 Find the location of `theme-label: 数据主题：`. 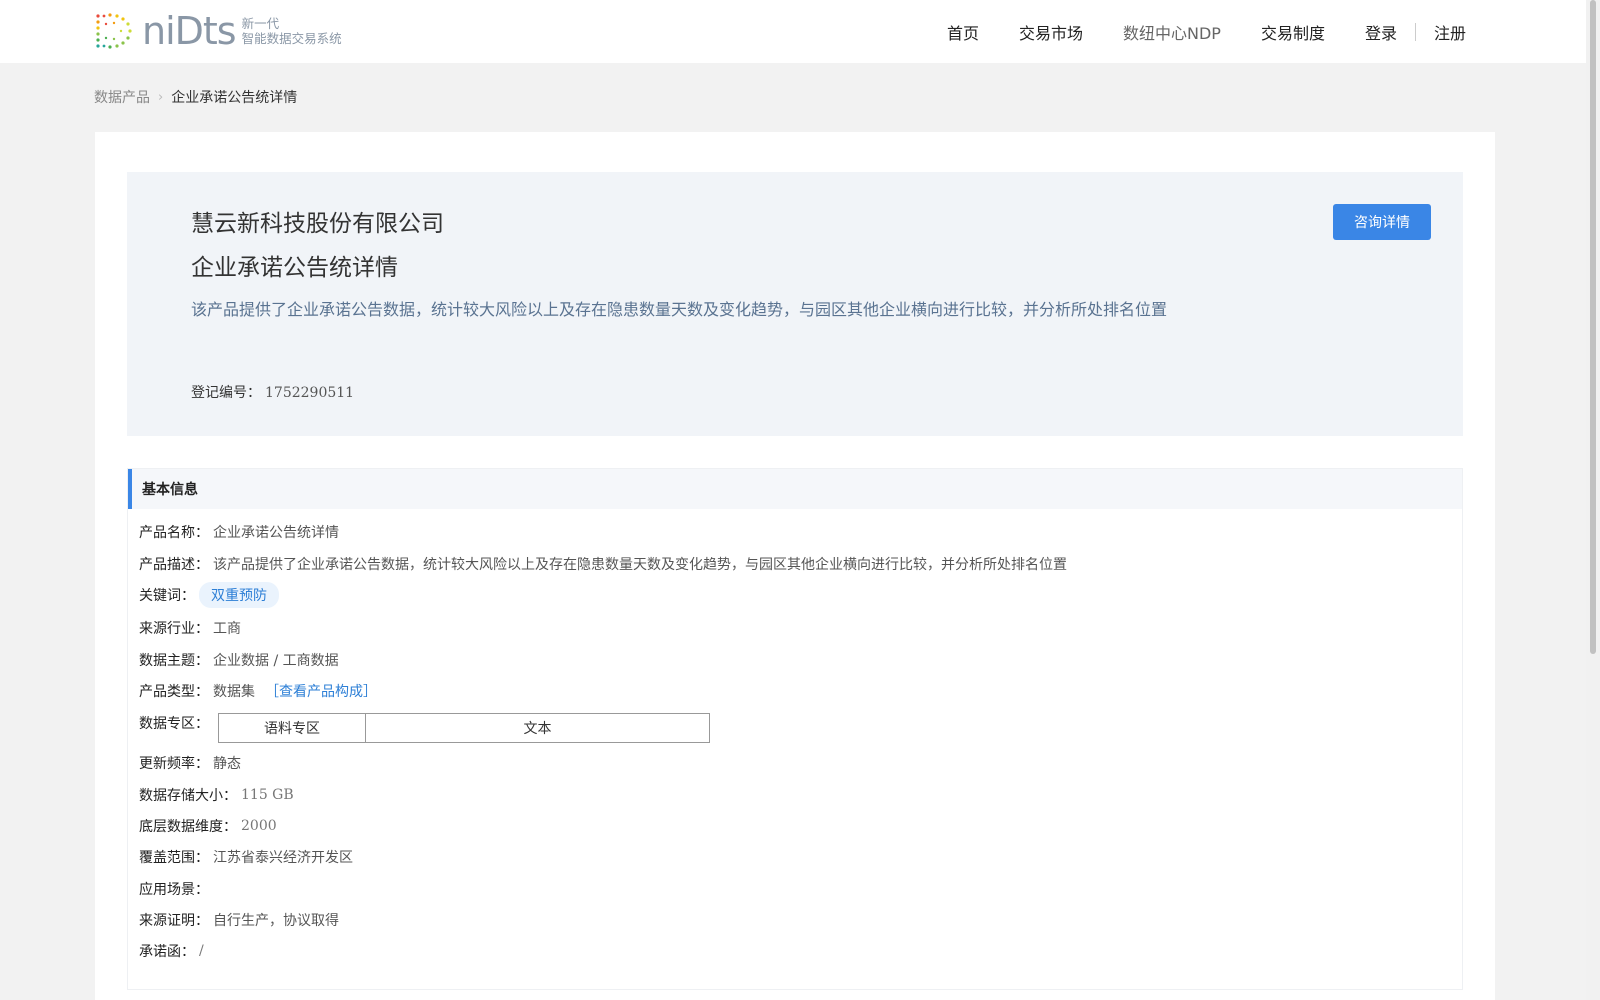

theme-label: 数据主题： is located at coordinates (174, 661).